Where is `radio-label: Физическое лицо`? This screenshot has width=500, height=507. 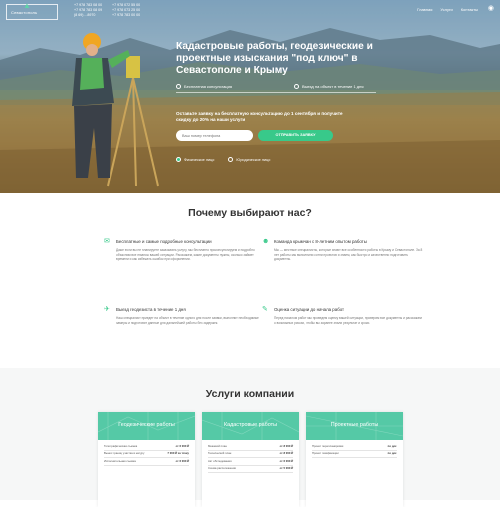 radio-label: Физическое лицо is located at coordinates (199, 159).